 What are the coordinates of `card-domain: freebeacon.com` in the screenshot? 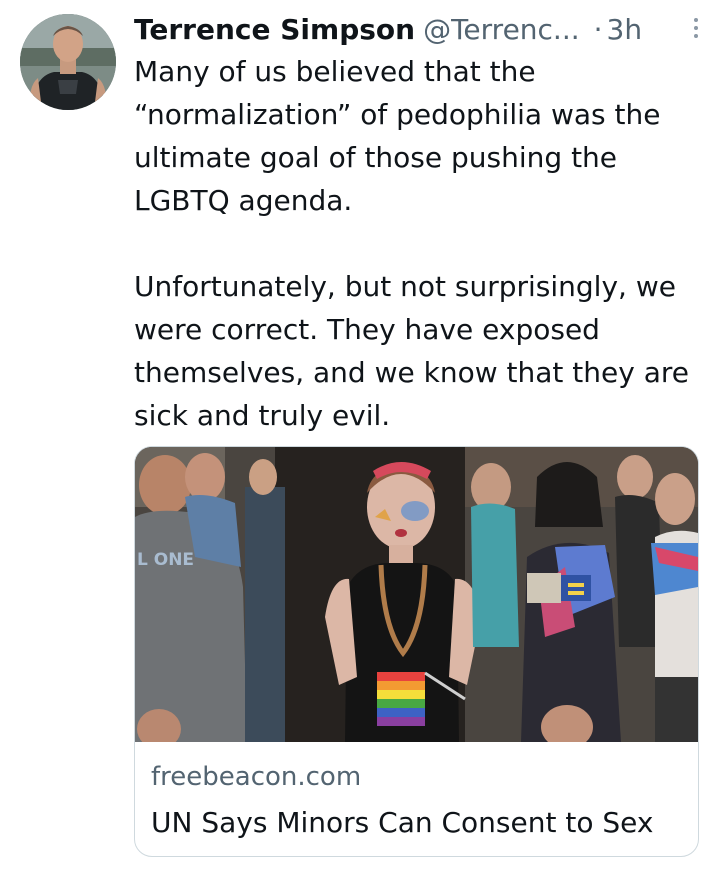 It's located at (421, 777).